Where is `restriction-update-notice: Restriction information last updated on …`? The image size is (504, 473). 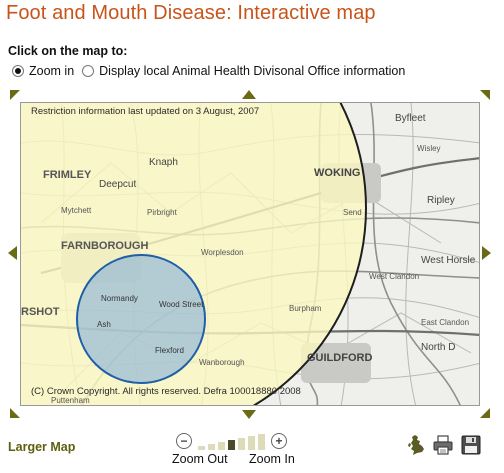
restriction-update-notice: Restriction information last updated on … is located at coordinates (145, 111).